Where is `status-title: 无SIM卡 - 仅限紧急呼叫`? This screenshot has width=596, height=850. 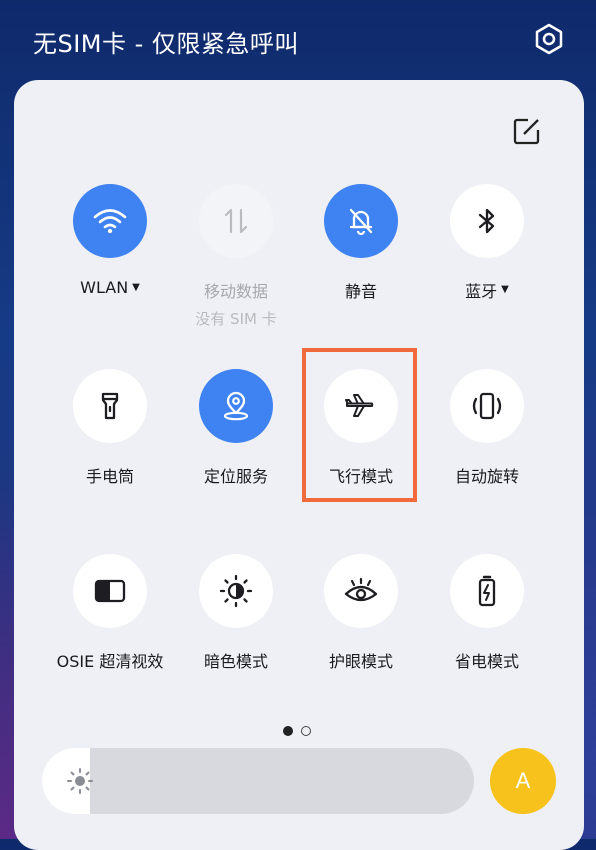 status-title: 无SIM卡 - 仅限紧急呼叫 is located at coordinates (166, 44).